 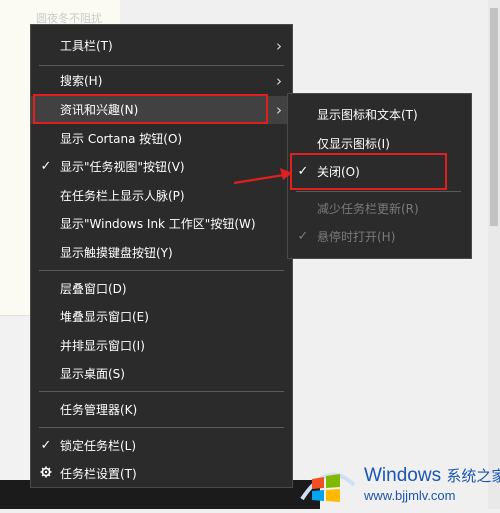 What do you see at coordinates (161, 110) in the screenshot?
I see `menu-item-news-and-interests: 资讯和兴趣(N) ›` at bounding box center [161, 110].